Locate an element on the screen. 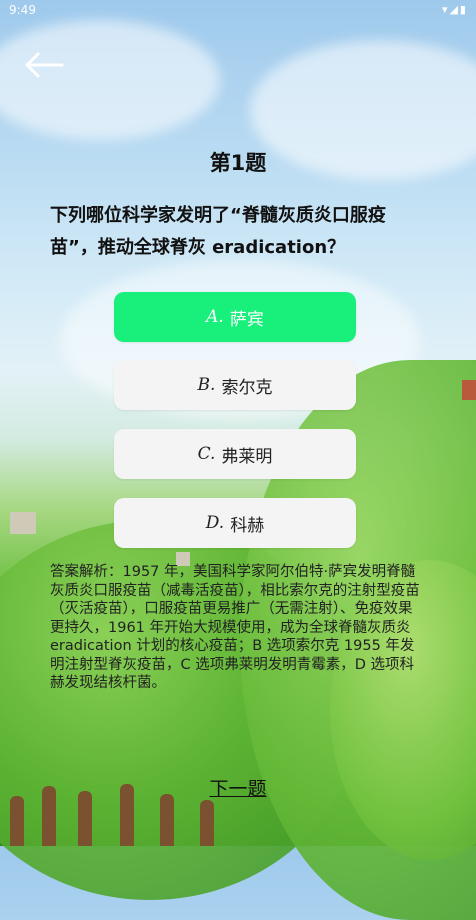  option-label: 弗莱明 is located at coordinates (247, 456).